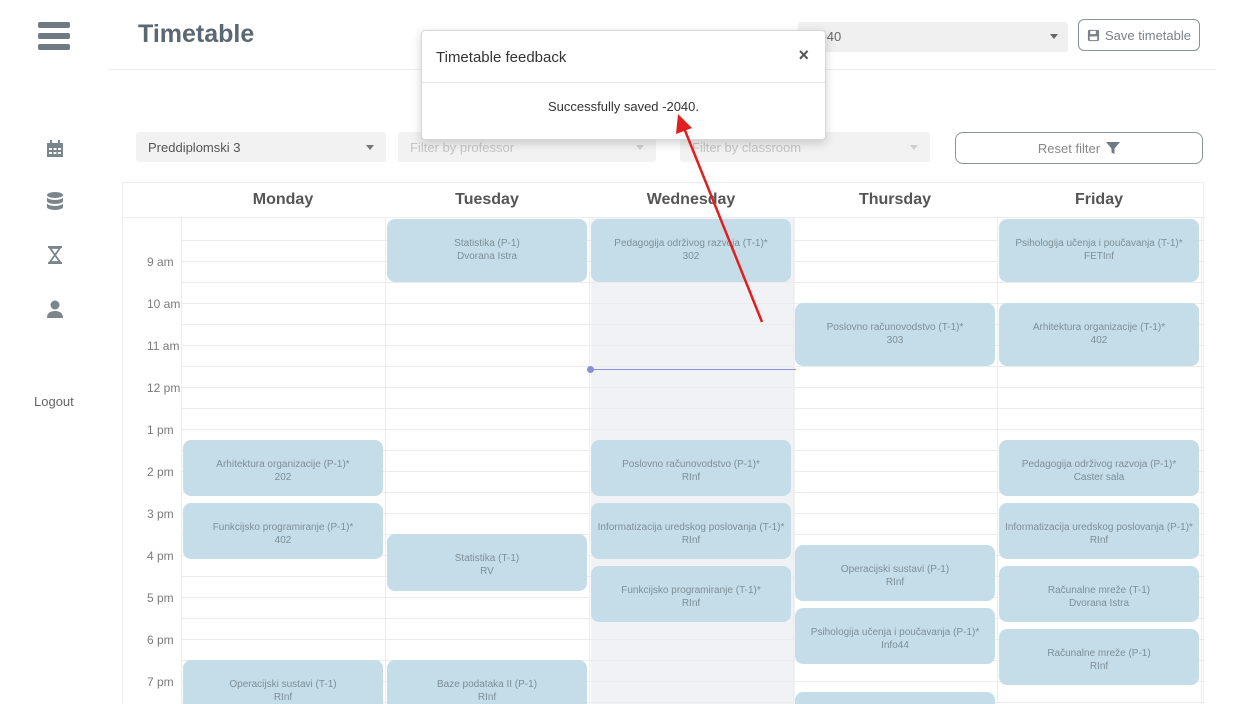 This screenshot has height=704, width=1248. Describe the element at coordinates (196, 34) in the screenshot. I see `page-title: Timetable` at that location.